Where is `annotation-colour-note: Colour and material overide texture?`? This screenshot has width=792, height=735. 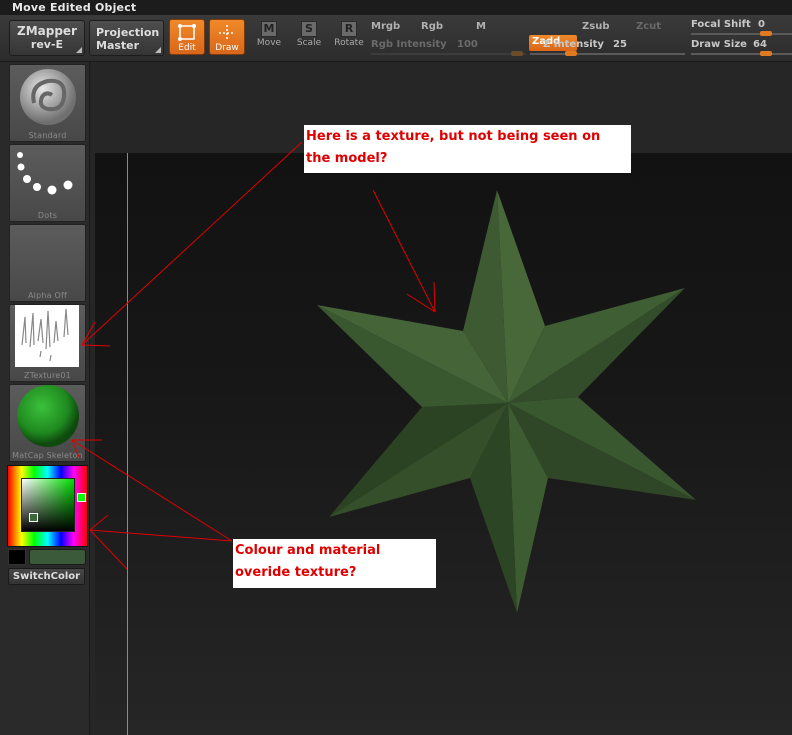
annotation-colour-note: Colour and material overide texture? is located at coordinates (334, 563).